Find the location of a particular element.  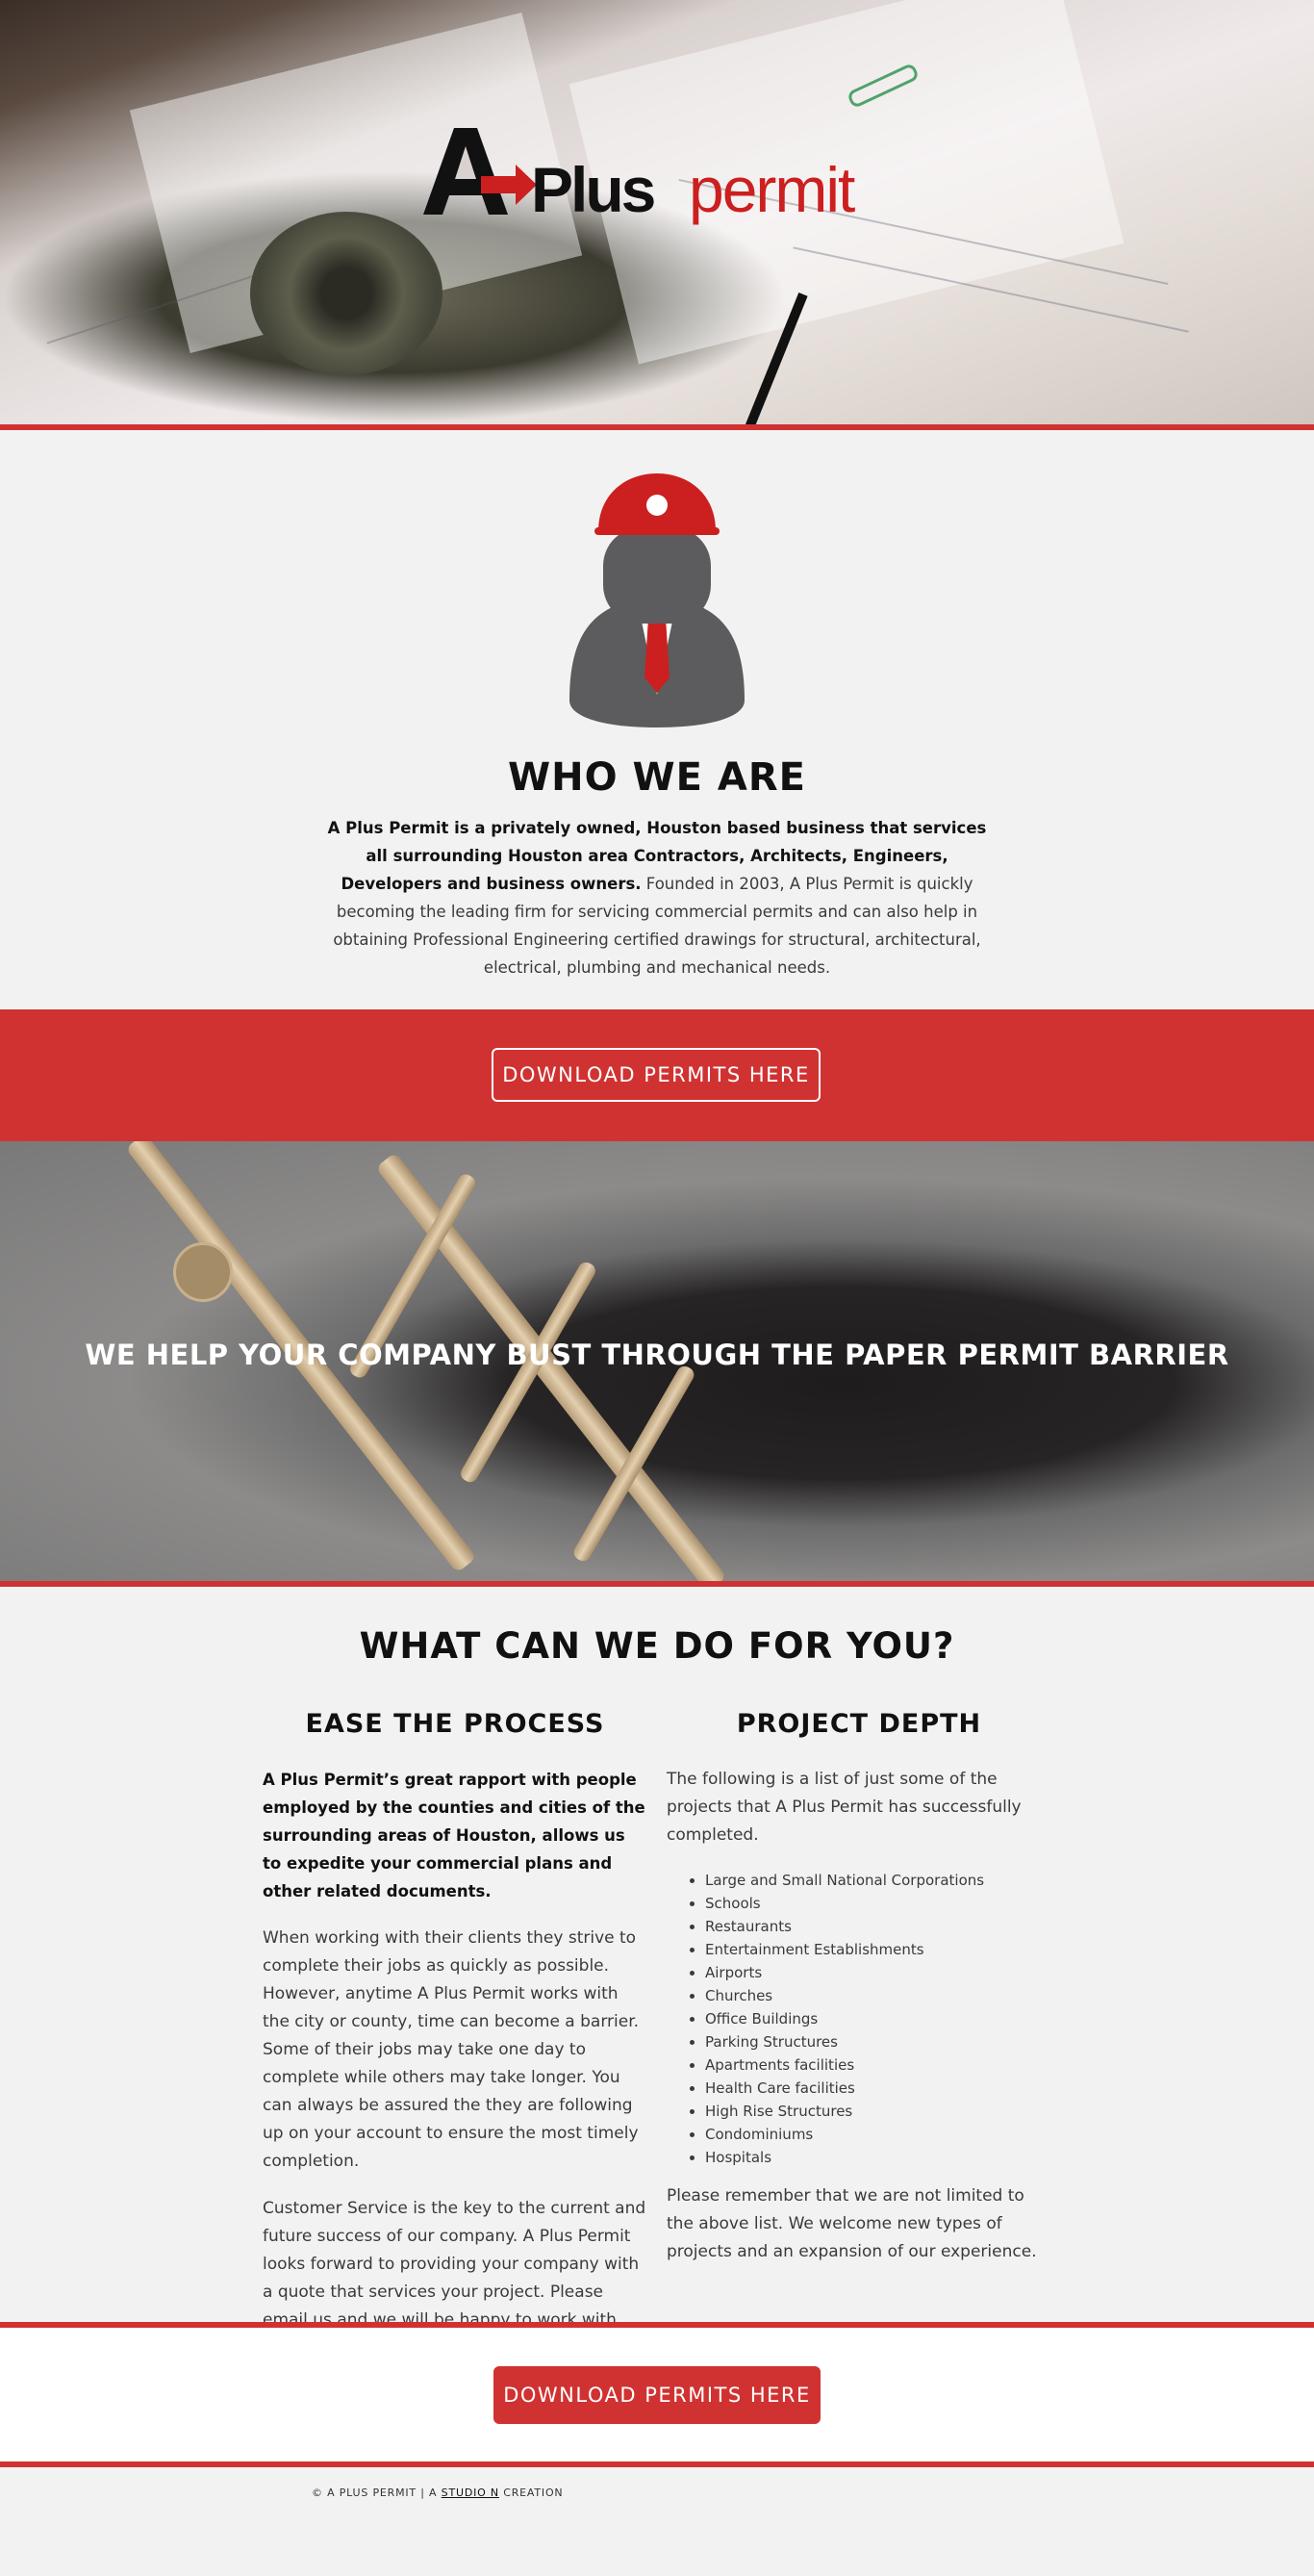

list-item: High Rise Structures is located at coordinates (878, 2111).